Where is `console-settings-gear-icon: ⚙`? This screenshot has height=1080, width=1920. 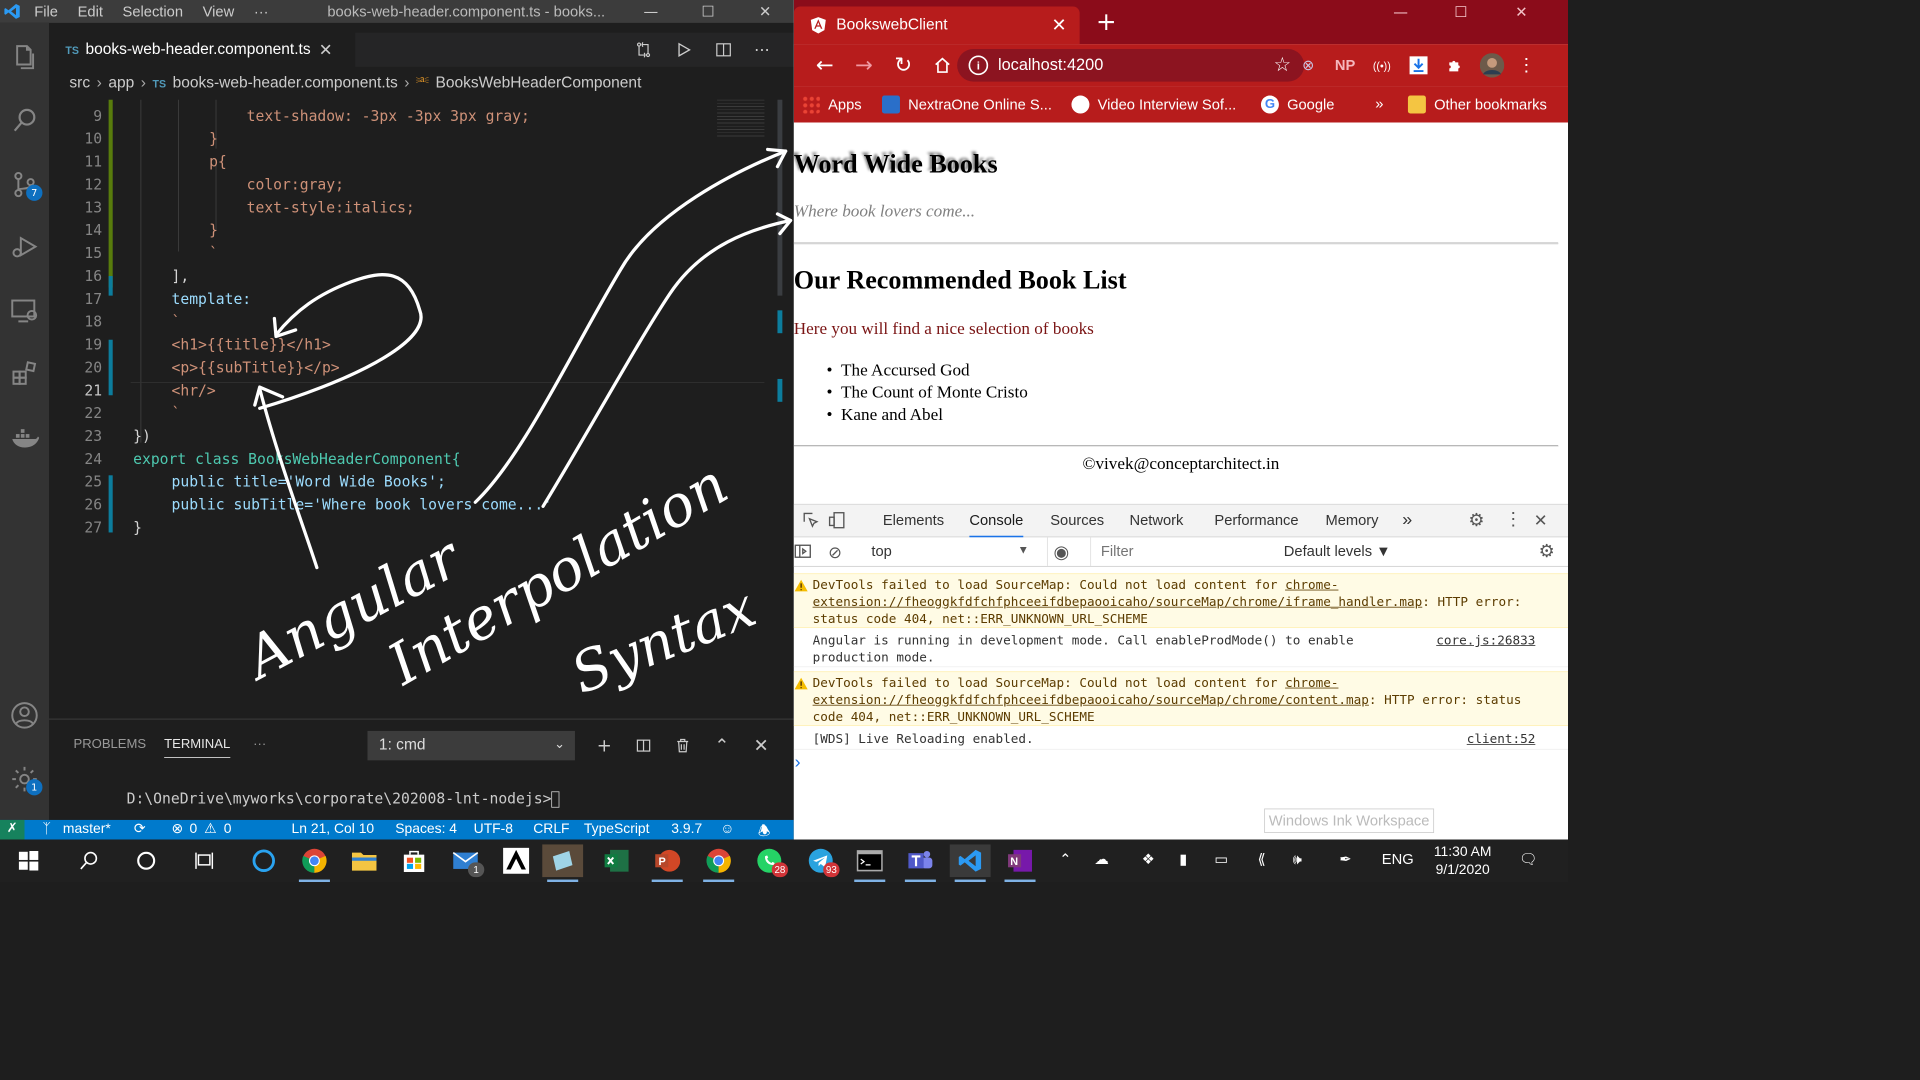 console-settings-gear-icon: ⚙ is located at coordinates (1547, 551).